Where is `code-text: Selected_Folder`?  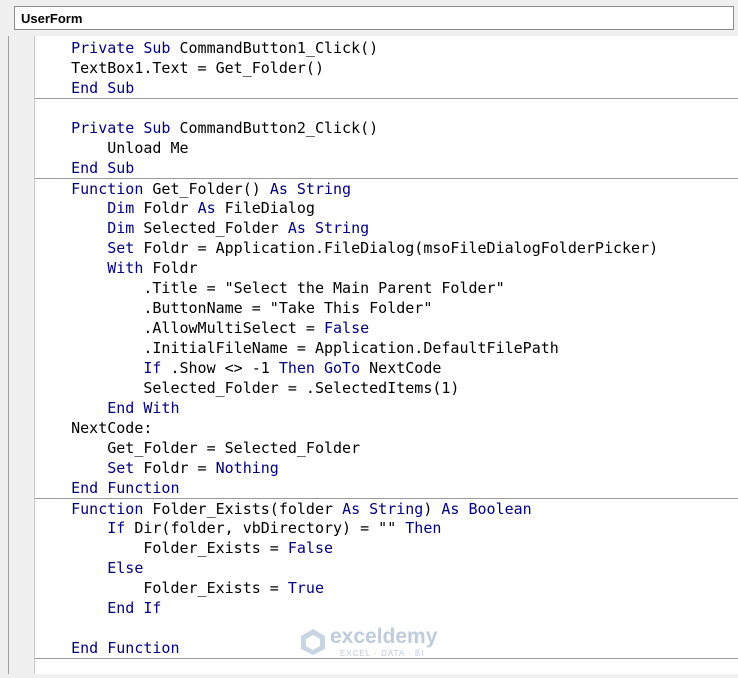
code-text: Selected_Folder is located at coordinates (211, 228).